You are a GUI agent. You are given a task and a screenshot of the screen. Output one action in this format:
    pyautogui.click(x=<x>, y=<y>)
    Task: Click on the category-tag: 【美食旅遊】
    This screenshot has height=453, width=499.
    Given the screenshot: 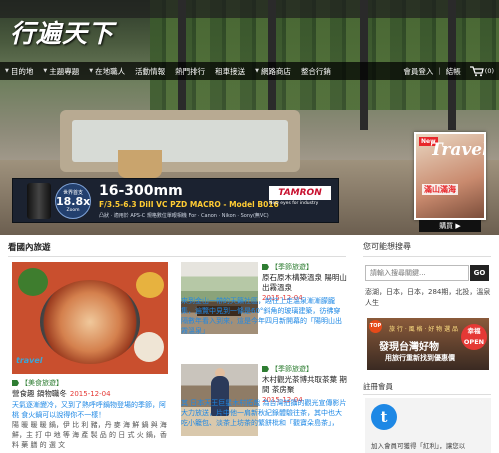 What is the action you would take?
    pyautogui.click(x=37, y=383)
    